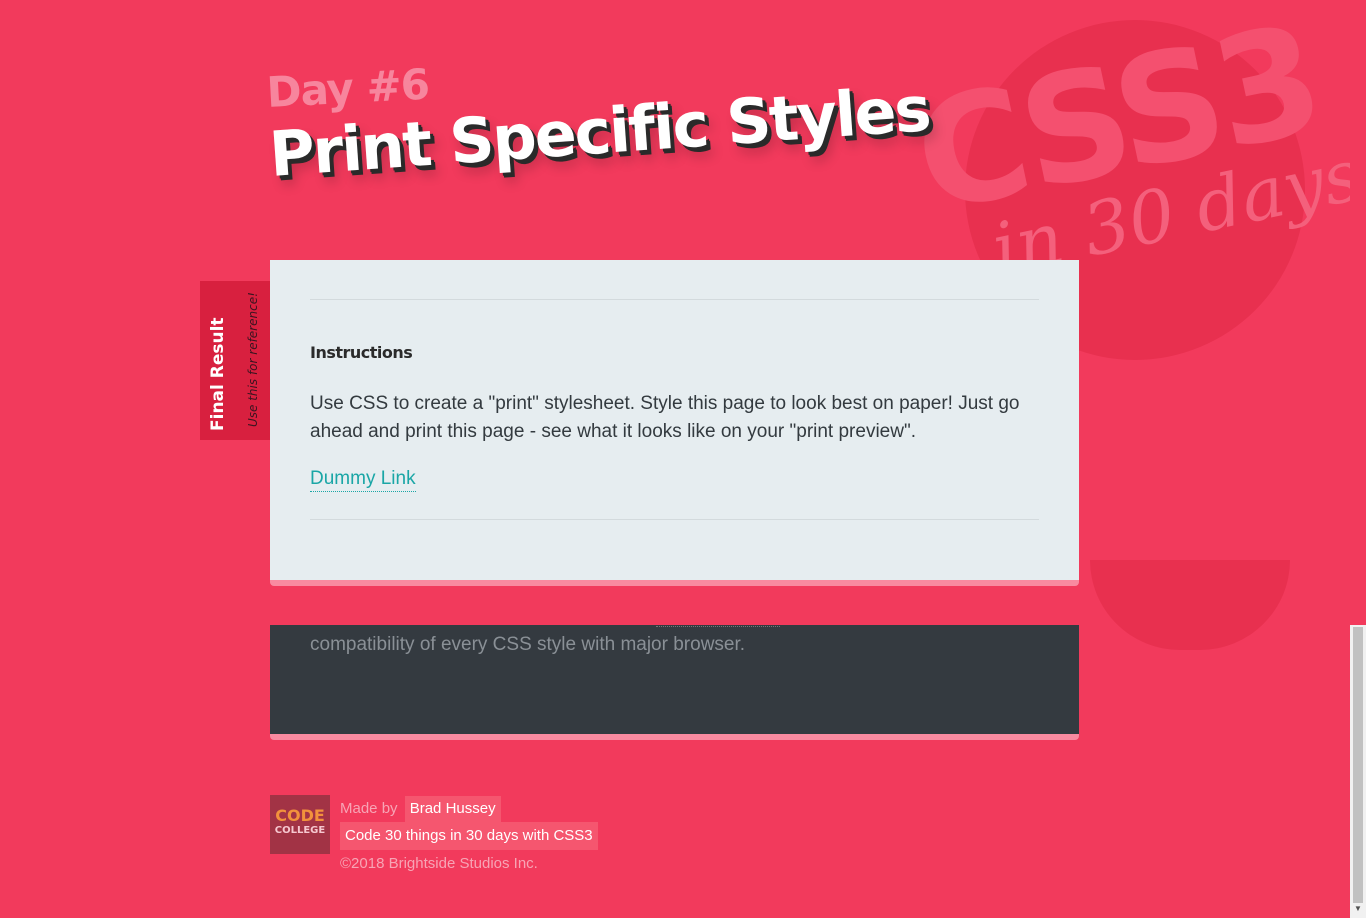 The width and height of the screenshot is (1366, 918). I want to click on logo-line-1: CODE, so click(300, 815).